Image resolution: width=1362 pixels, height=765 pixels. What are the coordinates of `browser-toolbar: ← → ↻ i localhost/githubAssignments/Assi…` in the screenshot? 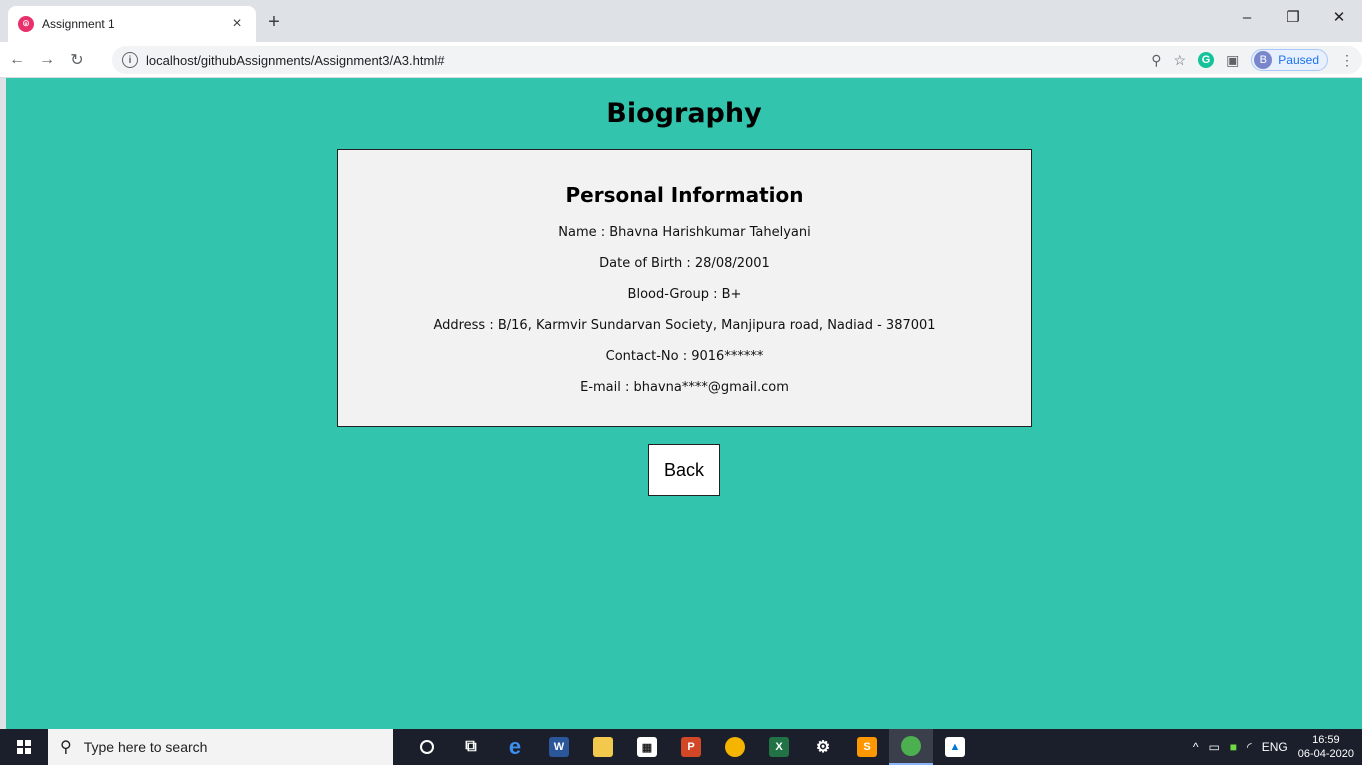 It's located at (681, 60).